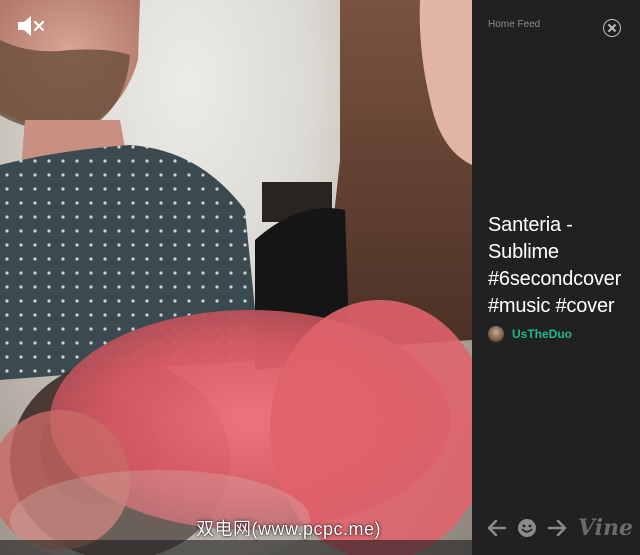  I want to click on arrow-right-icon, so click(557, 528).